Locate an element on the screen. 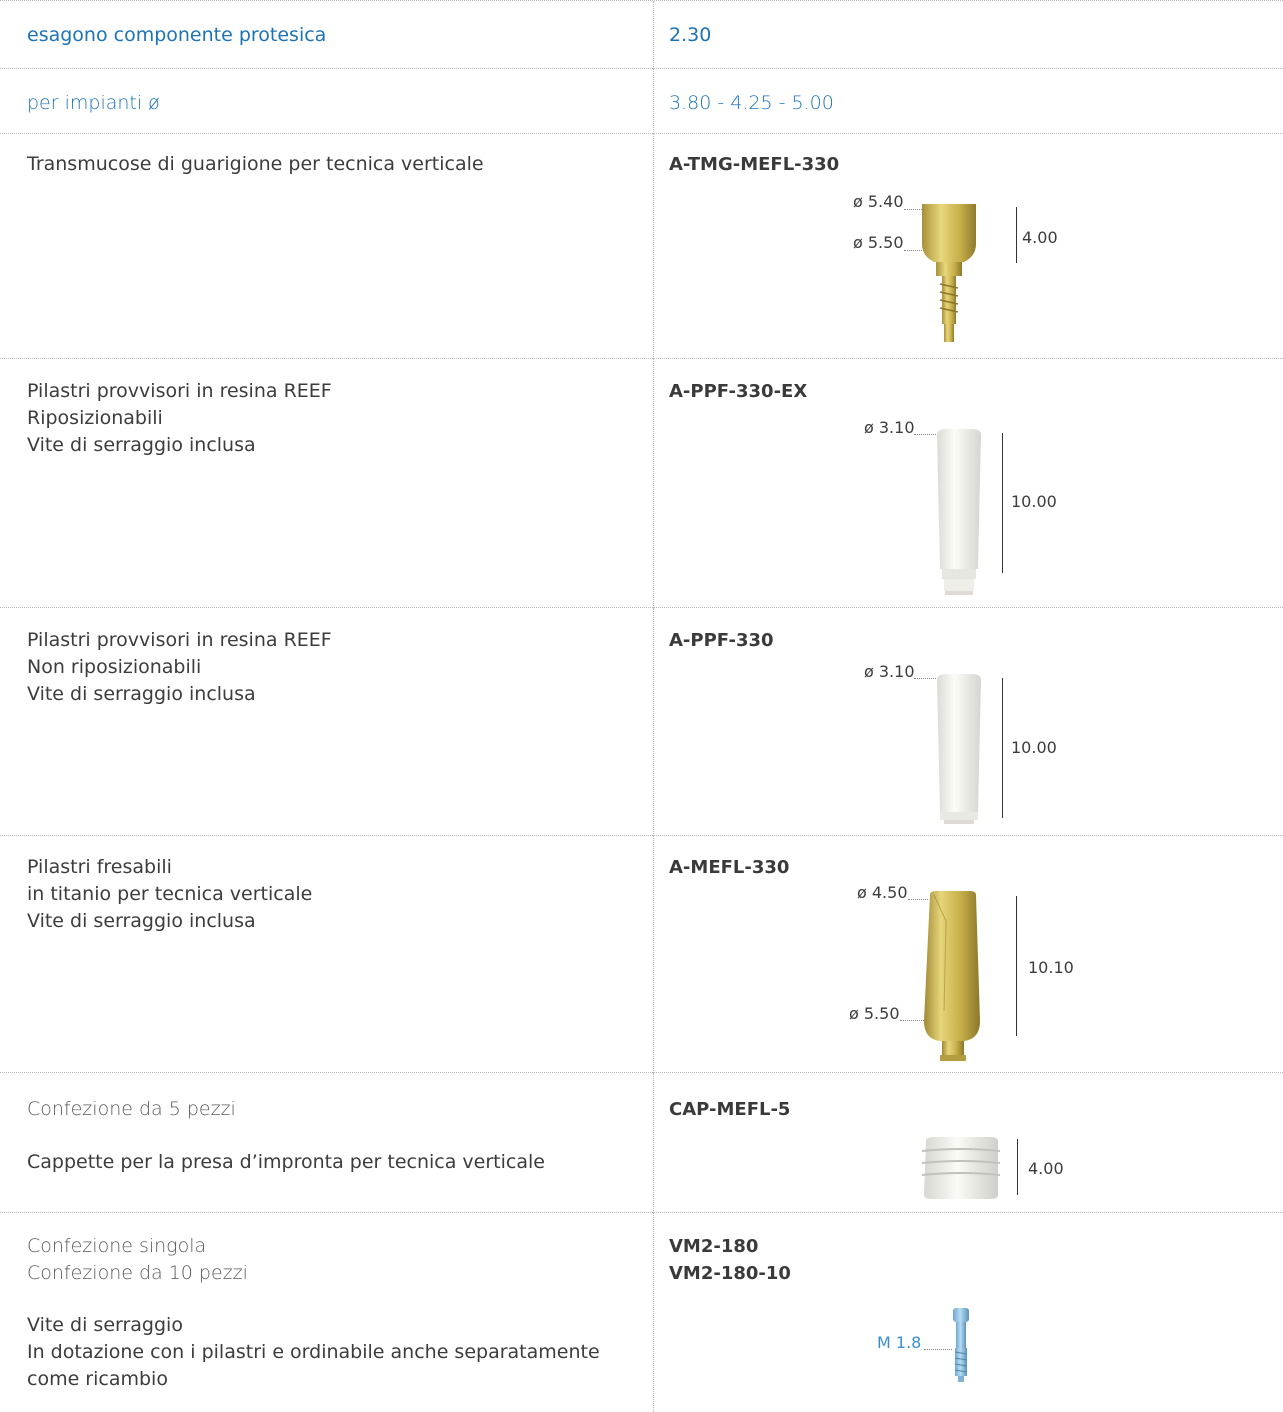  screw-image is located at coordinates (961, 1345).